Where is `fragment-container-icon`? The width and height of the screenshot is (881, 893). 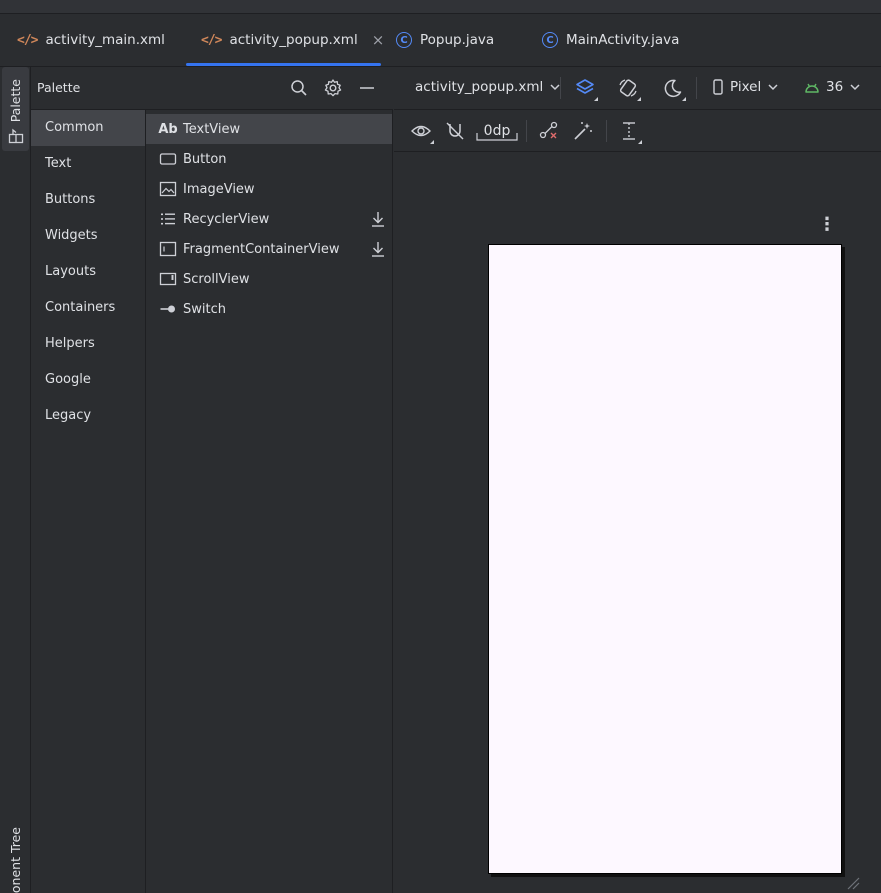
fragment-container-icon is located at coordinates (168, 249).